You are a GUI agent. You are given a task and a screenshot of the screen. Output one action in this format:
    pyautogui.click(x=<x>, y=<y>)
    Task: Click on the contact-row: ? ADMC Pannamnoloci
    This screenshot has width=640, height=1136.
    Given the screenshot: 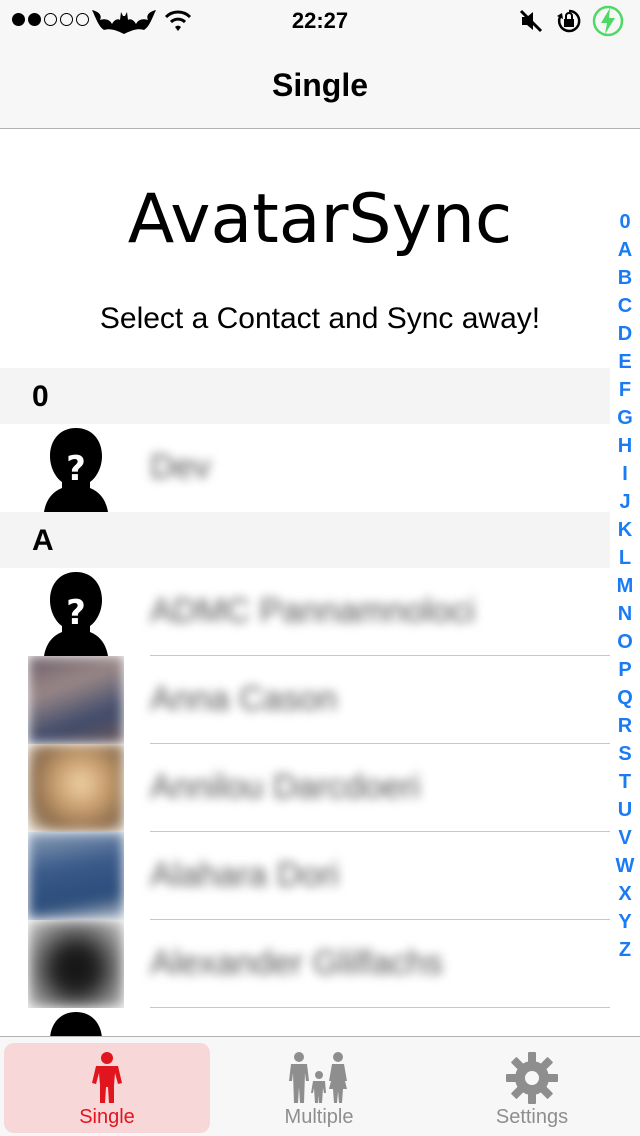 What is the action you would take?
    pyautogui.click(x=305, y=612)
    